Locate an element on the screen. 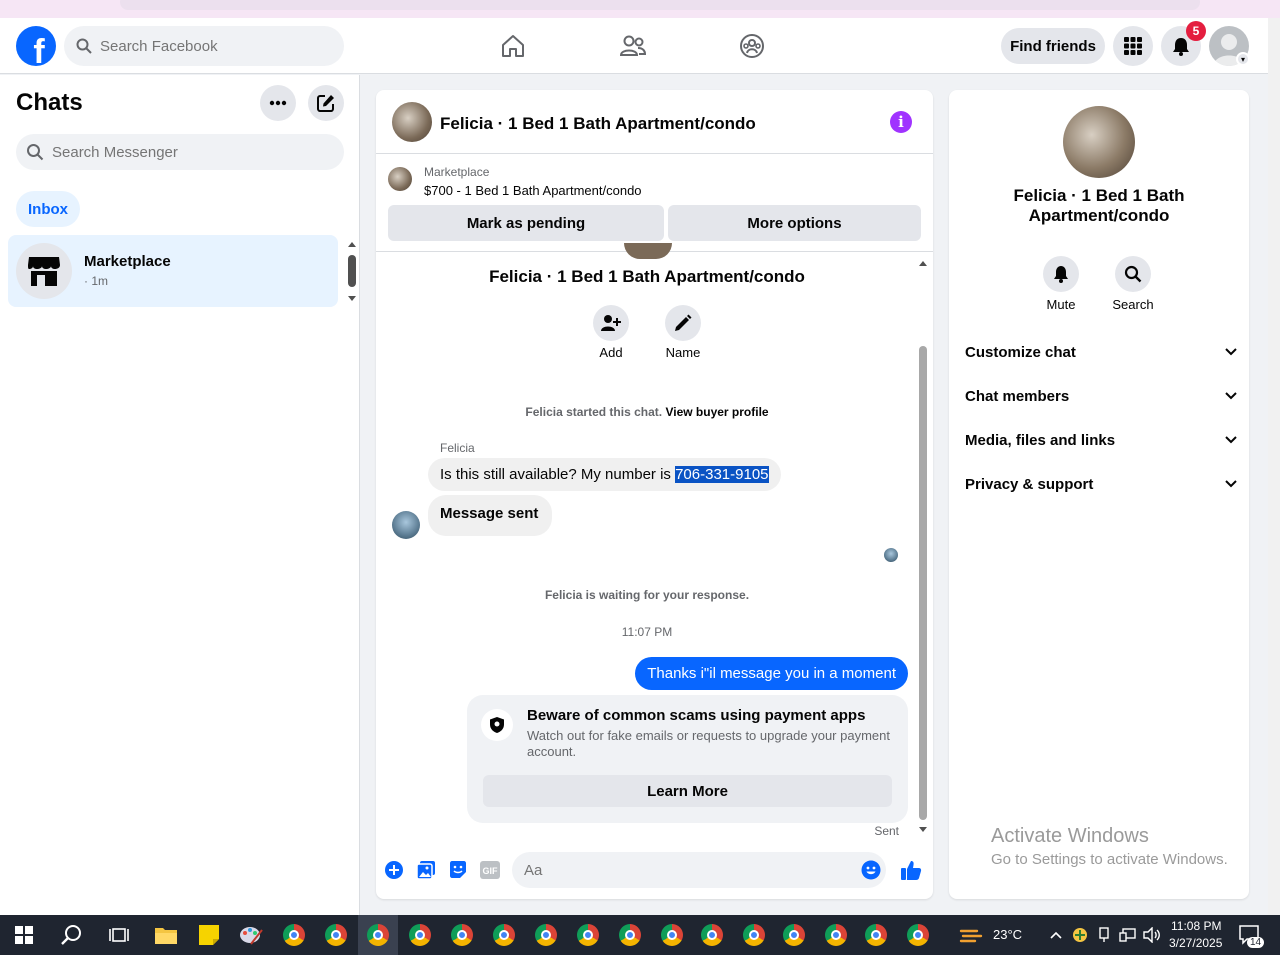 The width and height of the screenshot is (1280, 955). more-options-icon is located at coordinates (278, 103).